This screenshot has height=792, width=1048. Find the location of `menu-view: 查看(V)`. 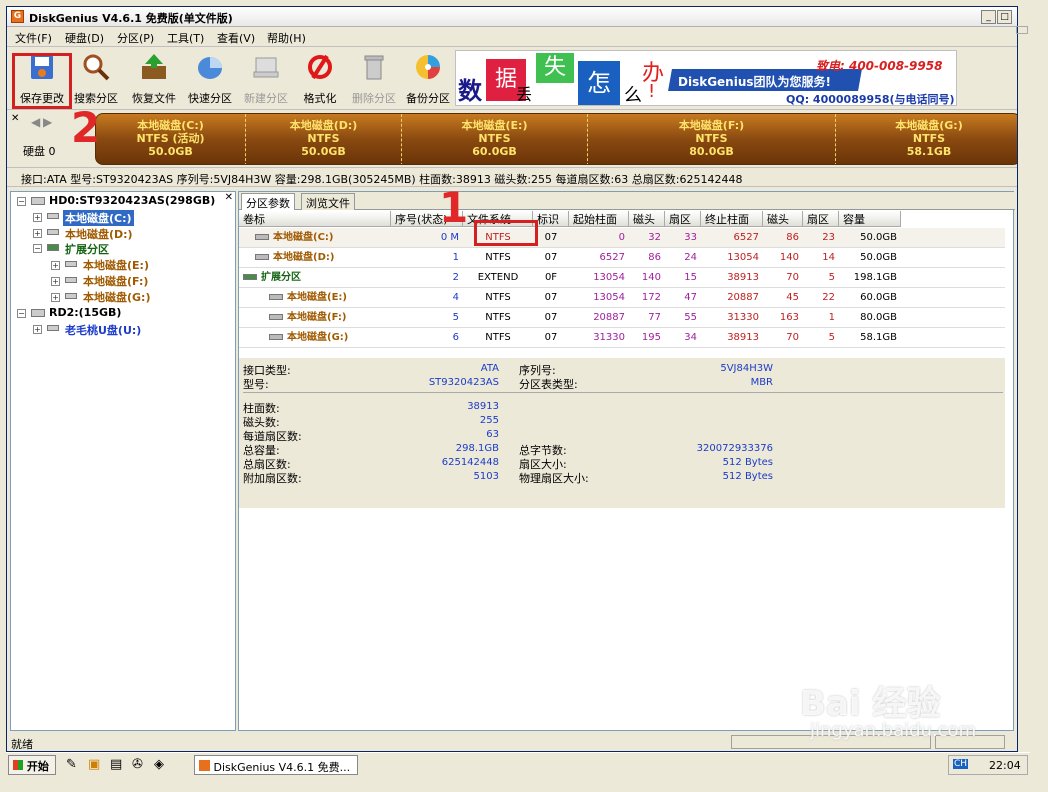

menu-view: 查看(V) is located at coordinates (236, 38).